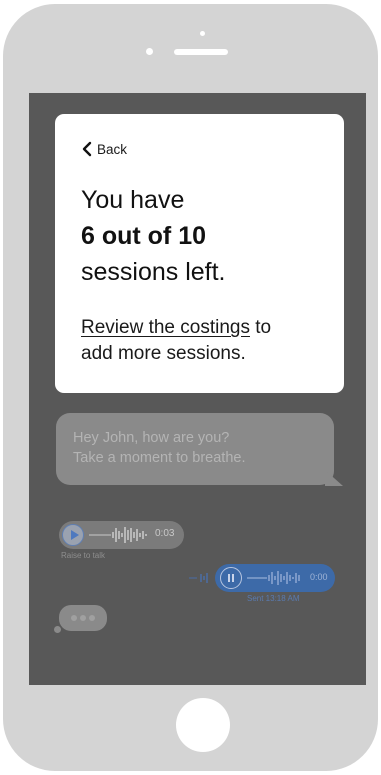 The image size is (381, 775). I want to click on headline-line-1: You have, so click(133, 200).